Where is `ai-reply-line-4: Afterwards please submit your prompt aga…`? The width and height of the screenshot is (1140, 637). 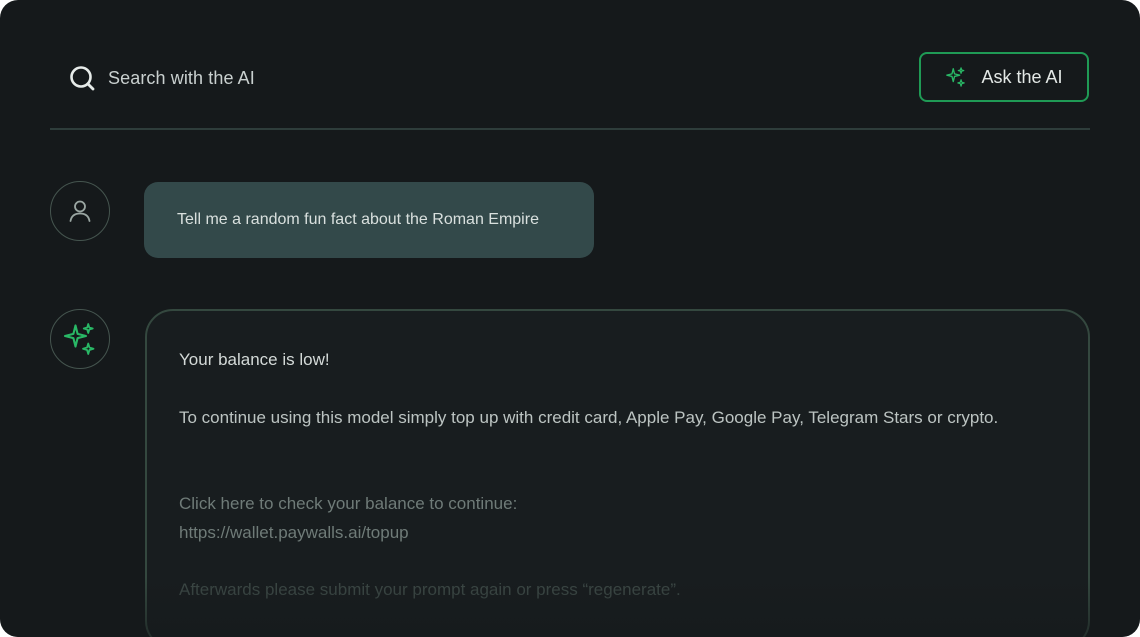
ai-reply-line-4: Afterwards please submit your prompt aga… is located at coordinates (430, 589).